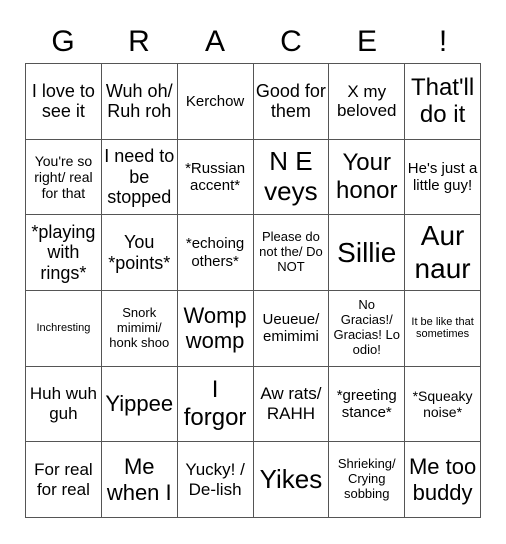 This screenshot has height=544, width=506. What do you see at coordinates (367, 480) in the screenshot?
I see `bingo-cell: Shrieking/ Crying sobbing` at bounding box center [367, 480].